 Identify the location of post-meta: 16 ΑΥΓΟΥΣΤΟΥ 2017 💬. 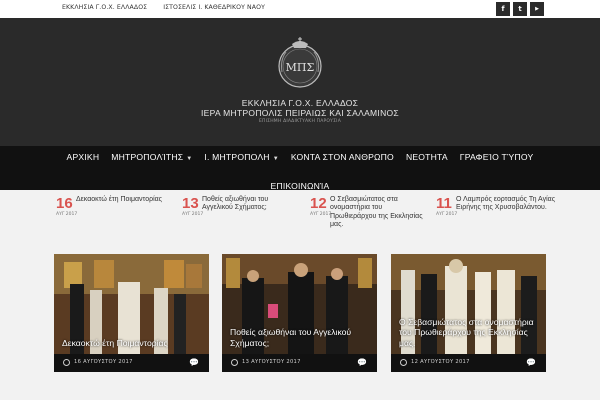
(131, 363).